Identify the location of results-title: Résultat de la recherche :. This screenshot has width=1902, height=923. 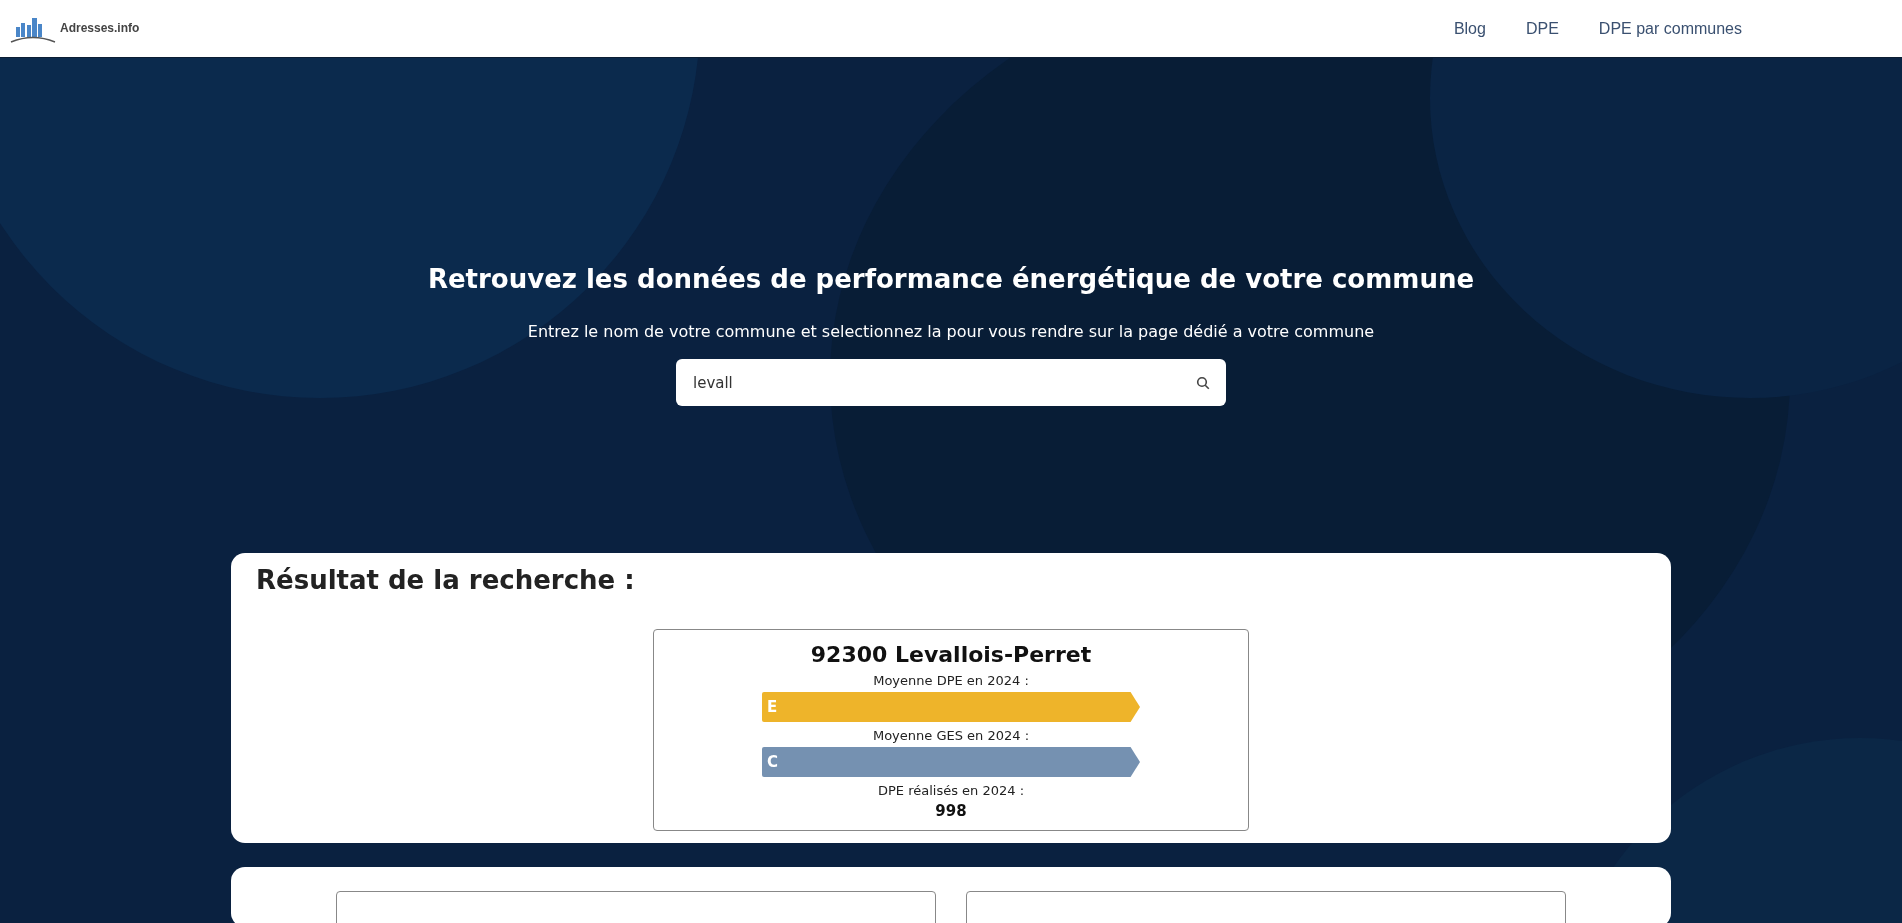
(445, 580).